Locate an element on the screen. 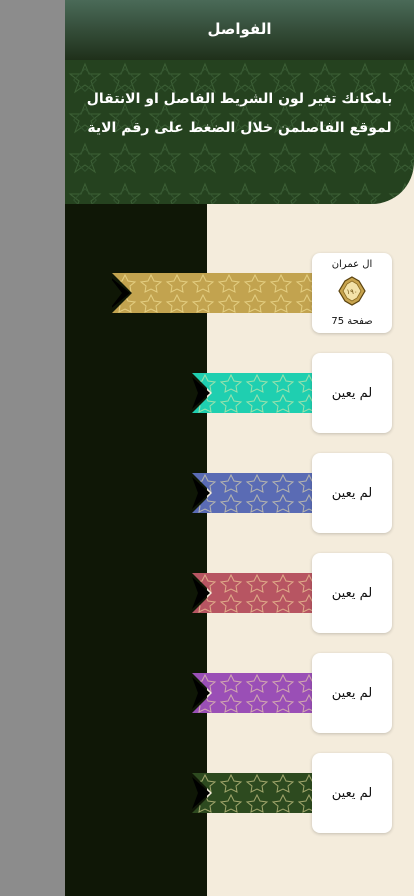  page-number: صفحة 75 is located at coordinates (352, 321).